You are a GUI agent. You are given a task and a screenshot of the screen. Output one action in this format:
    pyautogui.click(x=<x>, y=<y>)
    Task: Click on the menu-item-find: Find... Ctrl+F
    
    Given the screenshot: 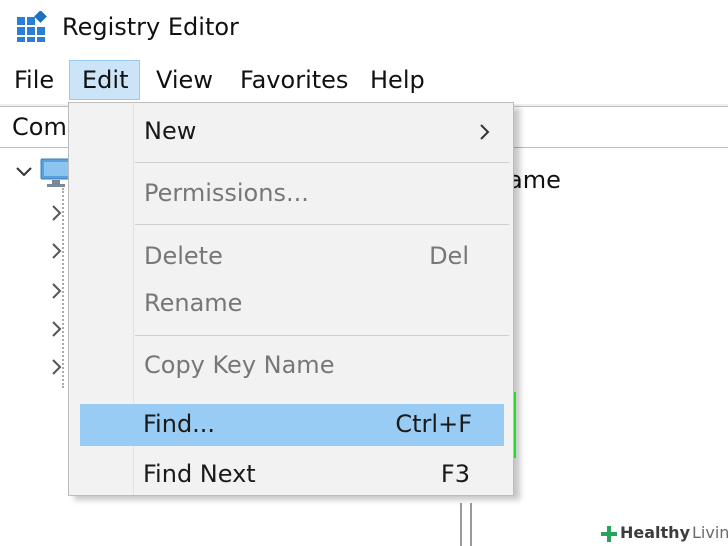 What is the action you would take?
    pyautogui.click(x=292, y=425)
    